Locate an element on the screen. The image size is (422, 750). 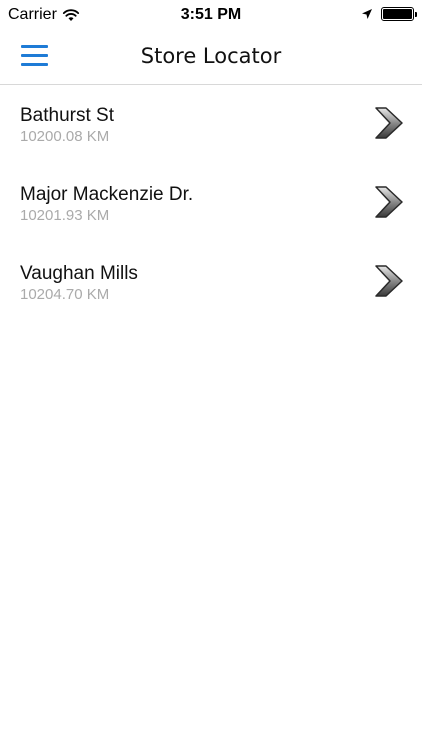
status-indicators is located at coordinates (389, 14).